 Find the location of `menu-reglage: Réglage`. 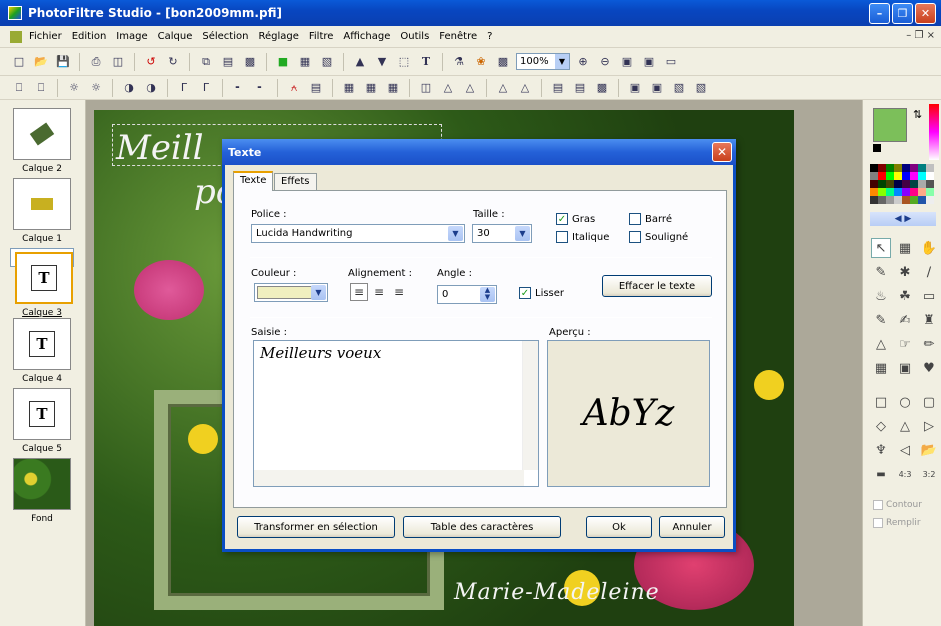

menu-reglage: Réglage is located at coordinates (278, 36).